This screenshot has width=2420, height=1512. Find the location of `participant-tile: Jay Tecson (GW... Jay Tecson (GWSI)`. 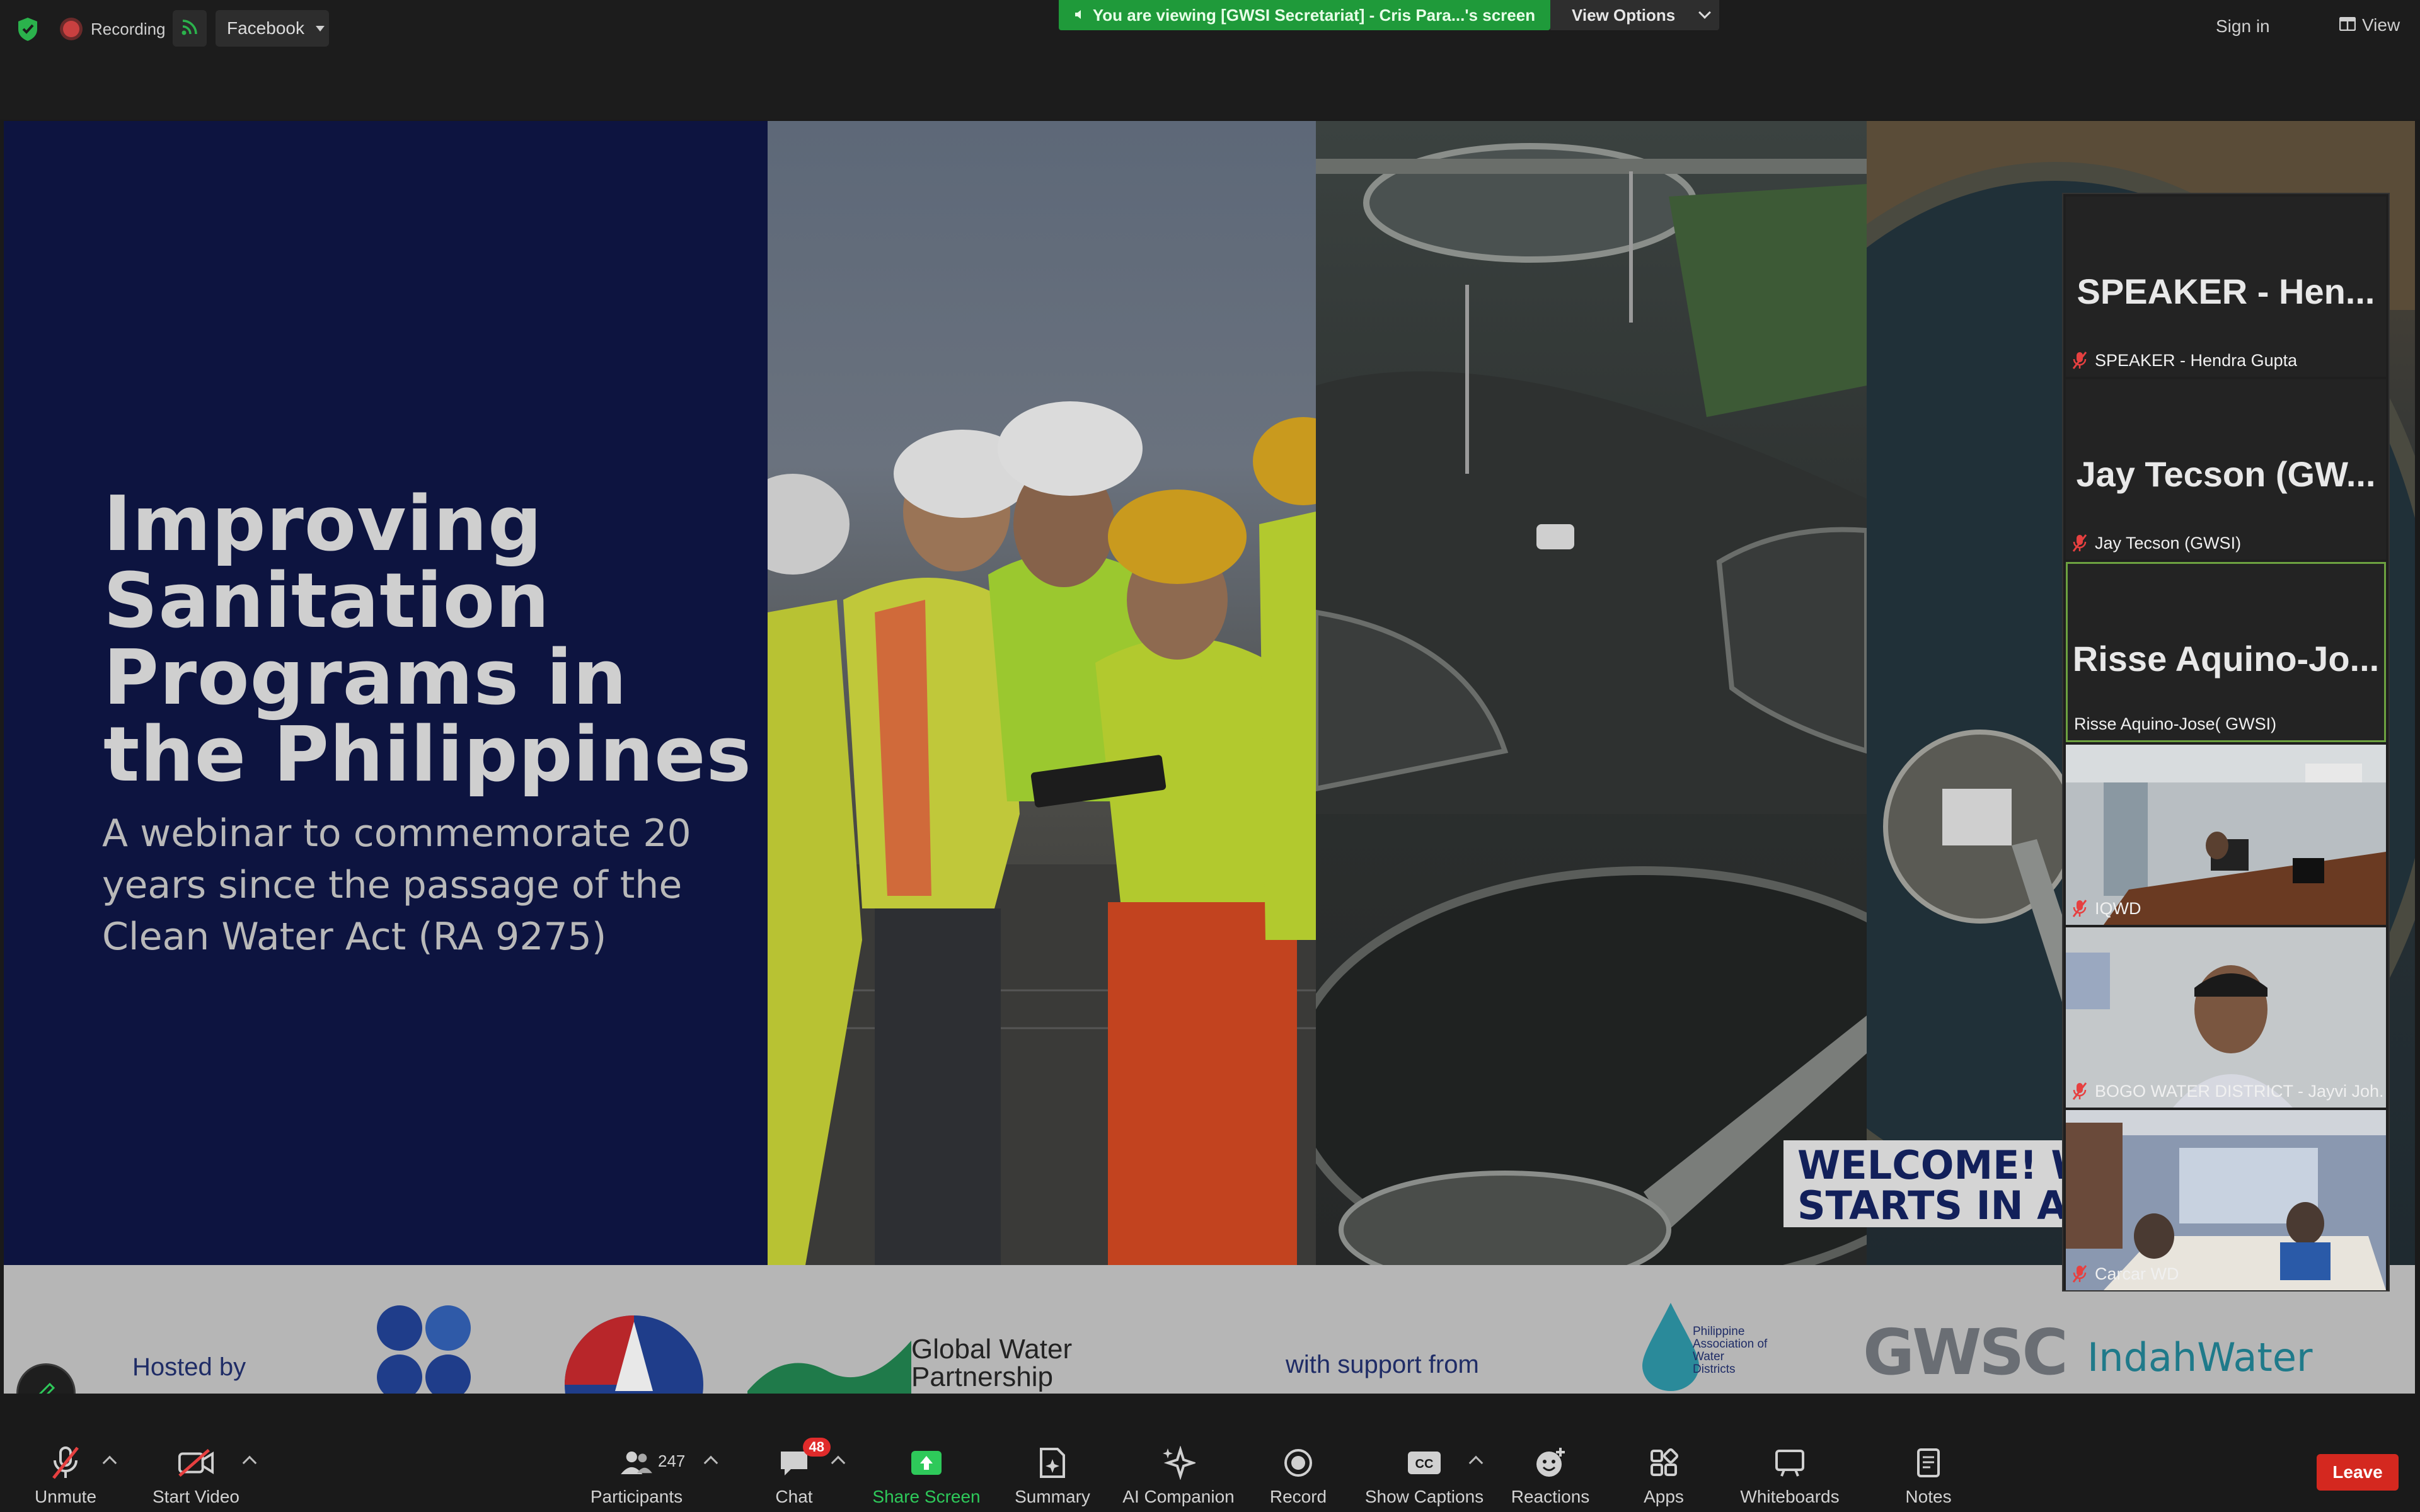

participant-tile: Jay Tecson (GW... Jay Tecson (GWSI) is located at coordinates (2226, 469).